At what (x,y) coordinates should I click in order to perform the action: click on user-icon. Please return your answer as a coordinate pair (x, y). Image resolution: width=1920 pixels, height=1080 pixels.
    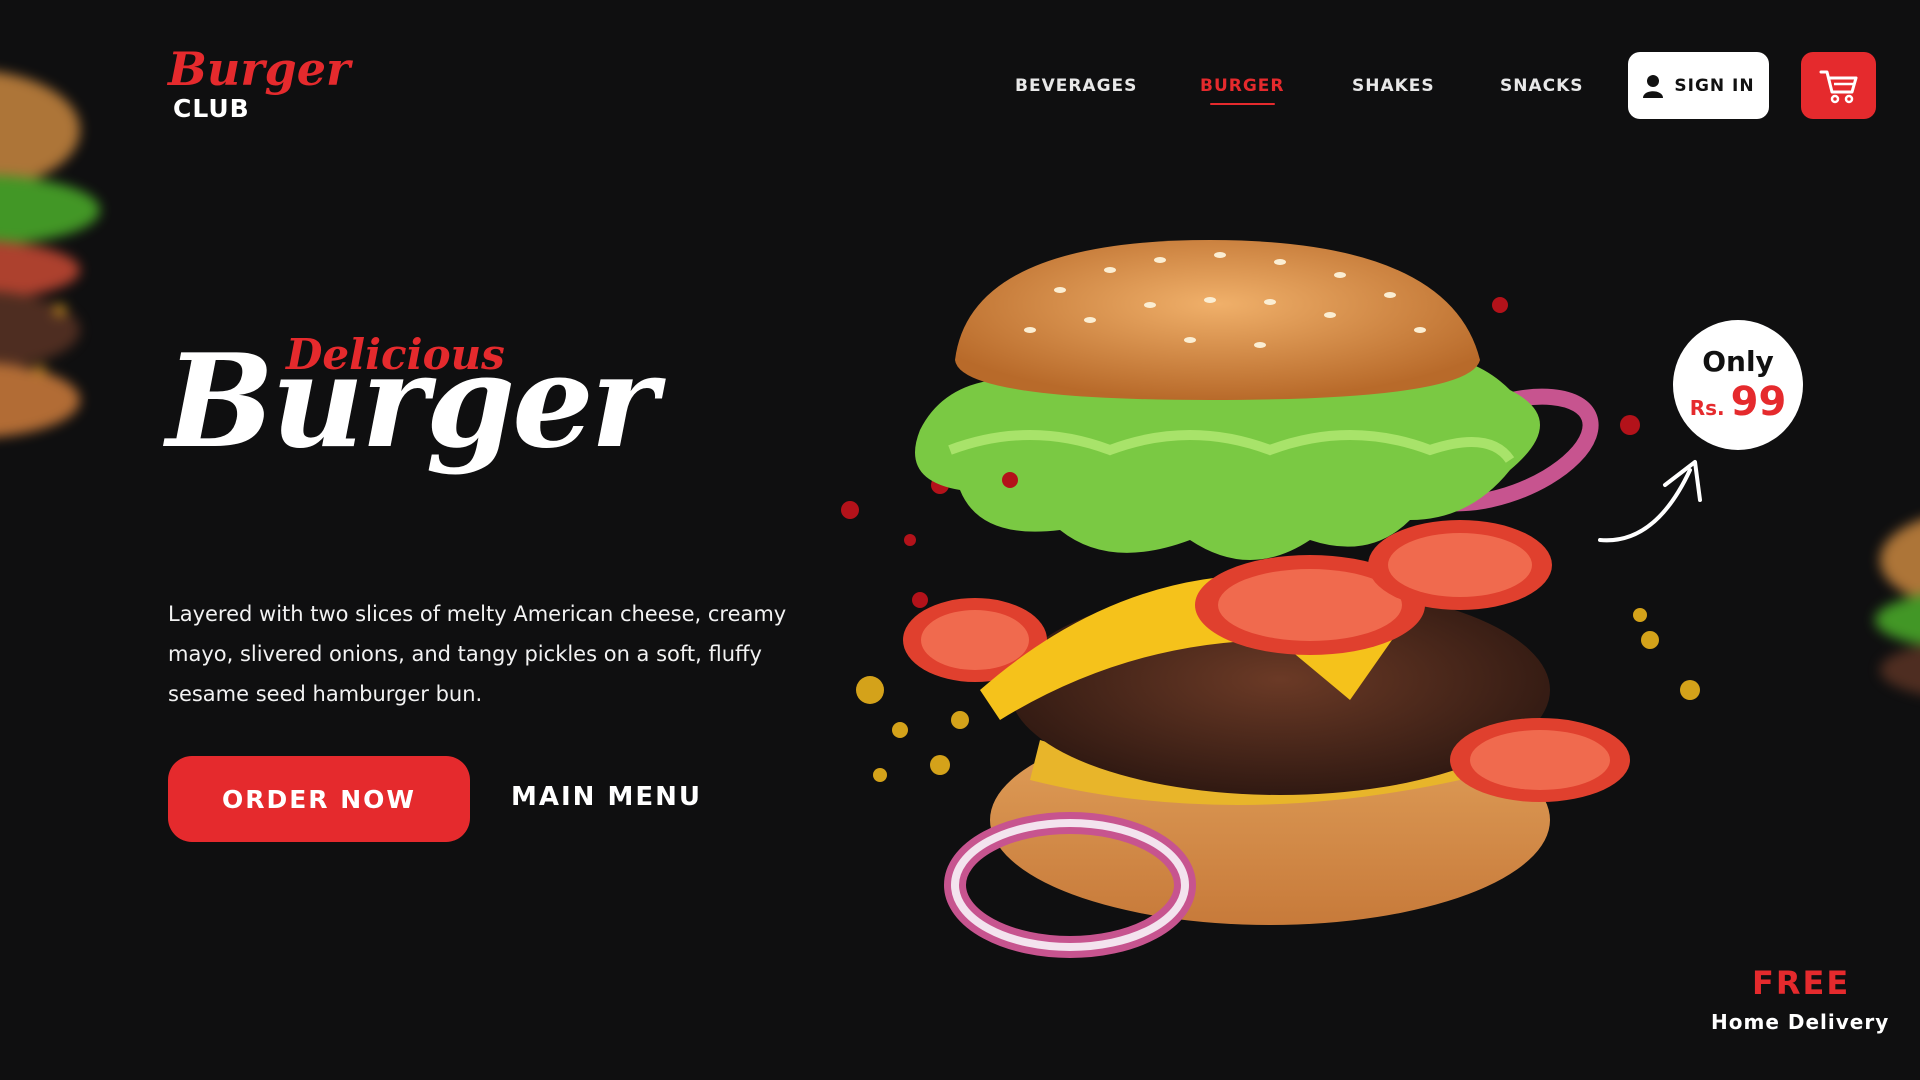
    Looking at the image, I should click on (1653, 86).